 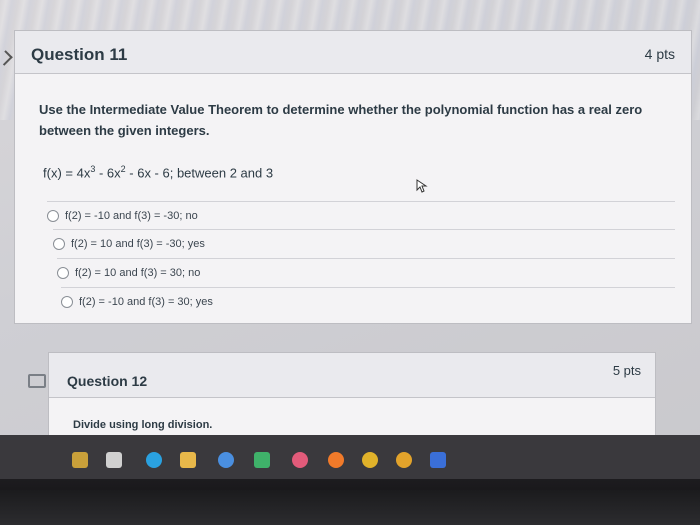 What do you see at coordinates (353, 52) in the screenshot?
I see `question-11-header: Question 11 4 pts` at bounding box center [353, 52].